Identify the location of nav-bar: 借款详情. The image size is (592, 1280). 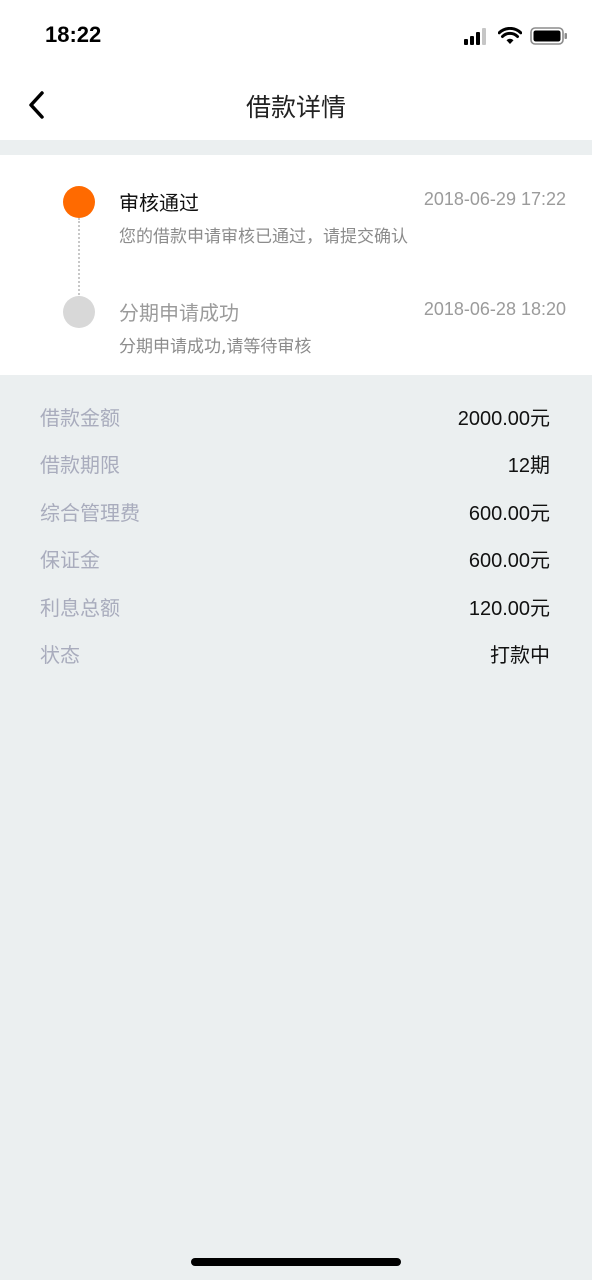
(296, 105).